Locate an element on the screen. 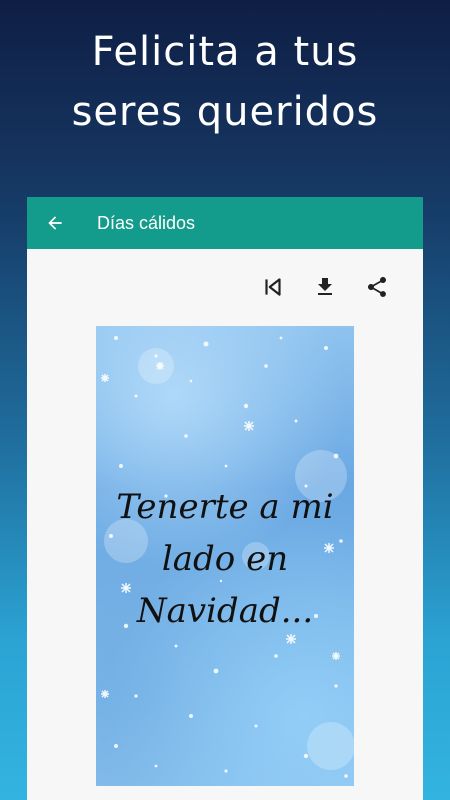 The height and width of the screenshot is (800, 450). first-image-button is located at coordinates (273, 287).